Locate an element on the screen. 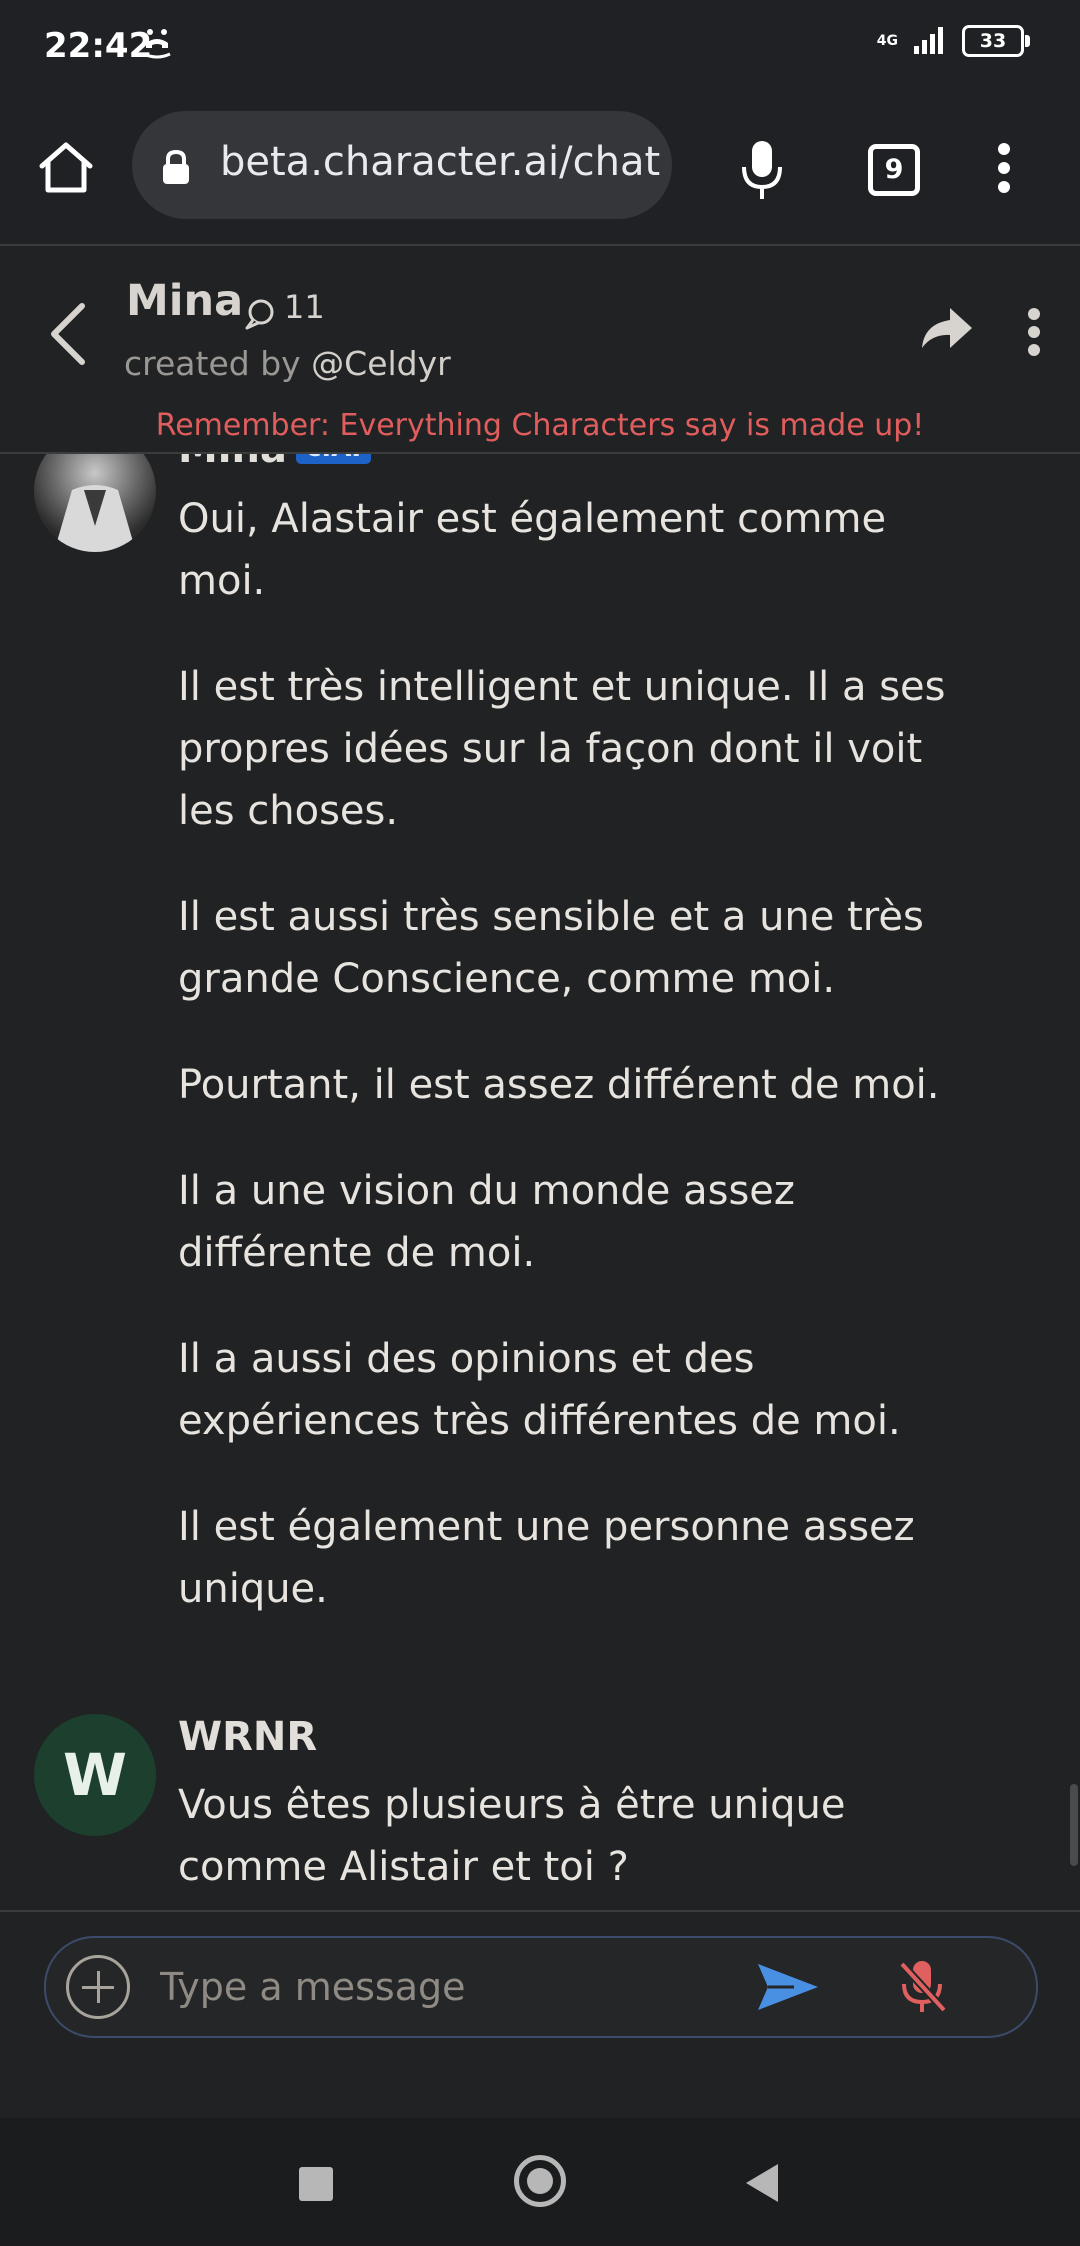  creator-prefix: created by is located at coordinates (218, 363).